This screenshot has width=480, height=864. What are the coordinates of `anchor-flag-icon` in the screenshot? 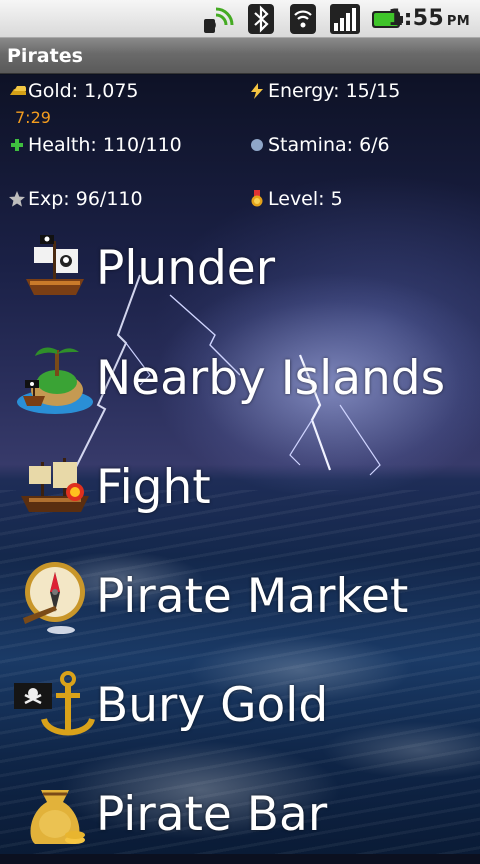 It's located at (55, 705).